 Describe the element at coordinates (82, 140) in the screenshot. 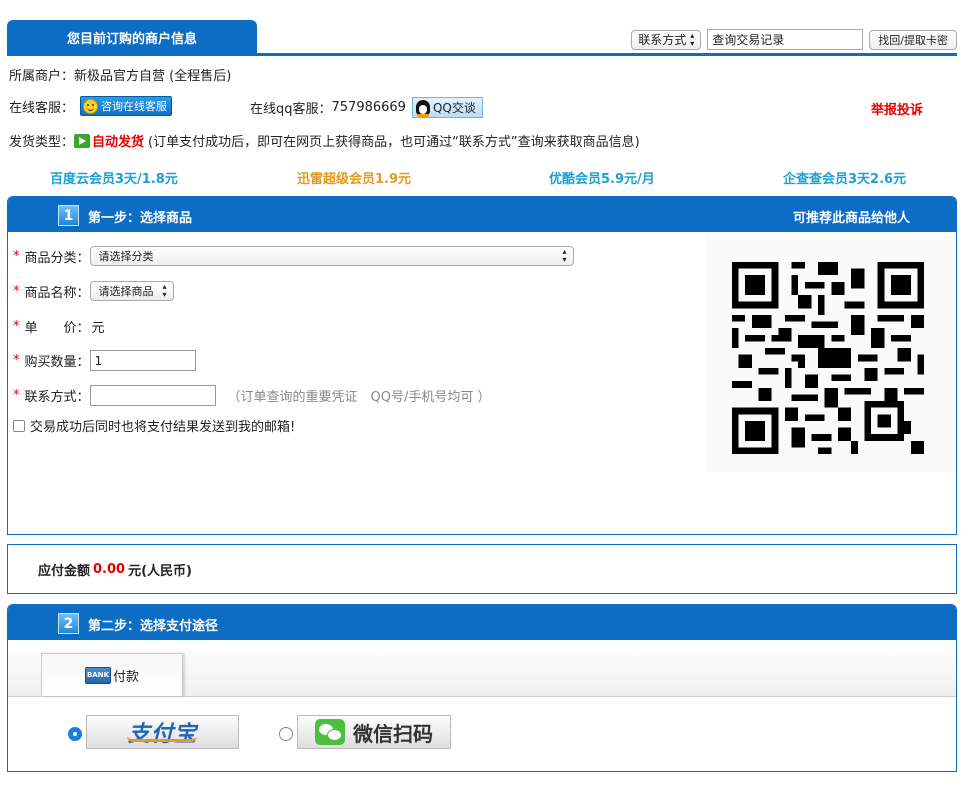

I see `auto-delivery-icon` at that location.